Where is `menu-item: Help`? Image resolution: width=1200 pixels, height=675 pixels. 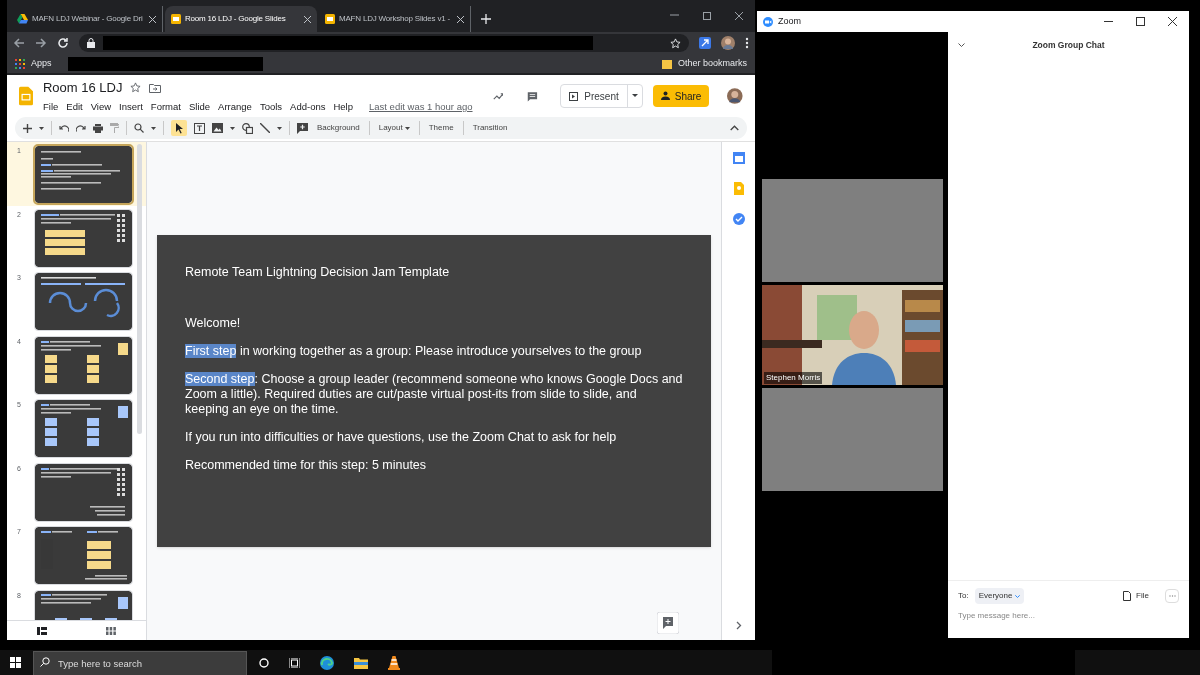 menu-item: Help is located at coordinates (343, 106).